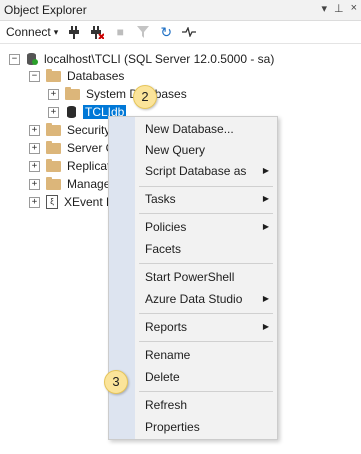 This screenshot has width=361, height=454. What do you see at coordinates (324, 8) in the screenshot?
I see `dropdown-icon: ▾` at bounding box center [324, 8].